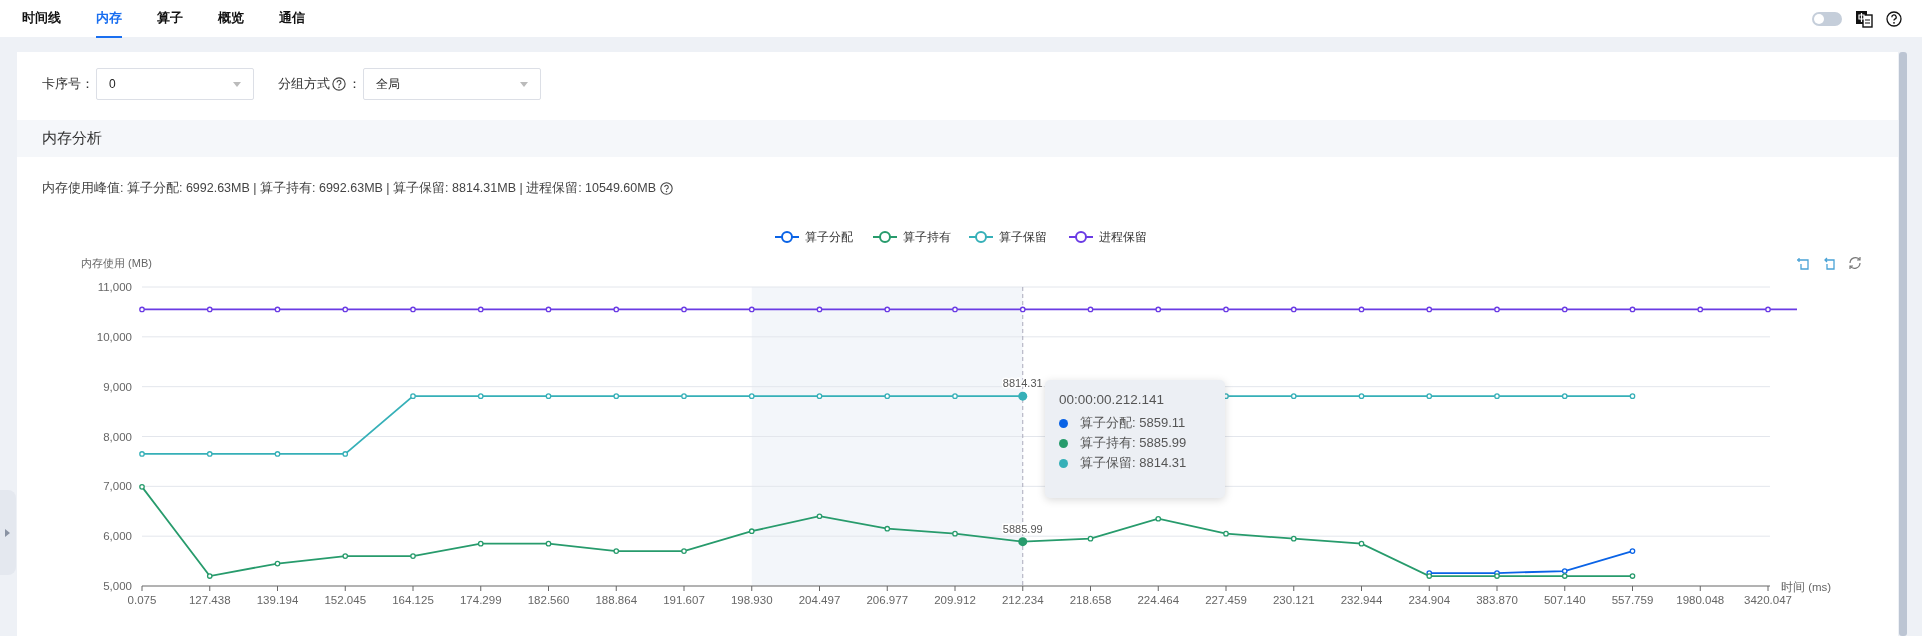  I want to click on legend-label: 算子持有, so click(927, 237).